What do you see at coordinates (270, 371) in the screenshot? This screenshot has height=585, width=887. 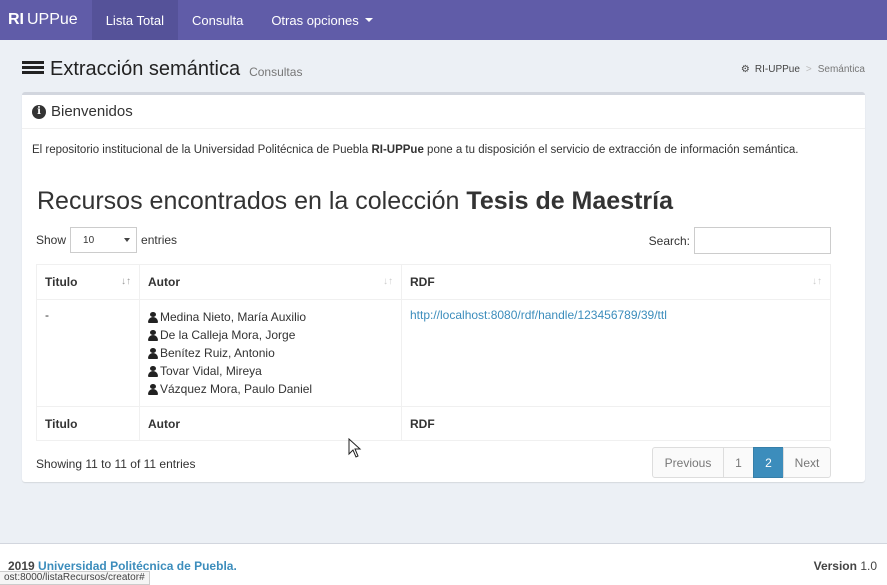 I see `author-item: Tovar Vidal, Mireya` at bounding box center [270, 371].